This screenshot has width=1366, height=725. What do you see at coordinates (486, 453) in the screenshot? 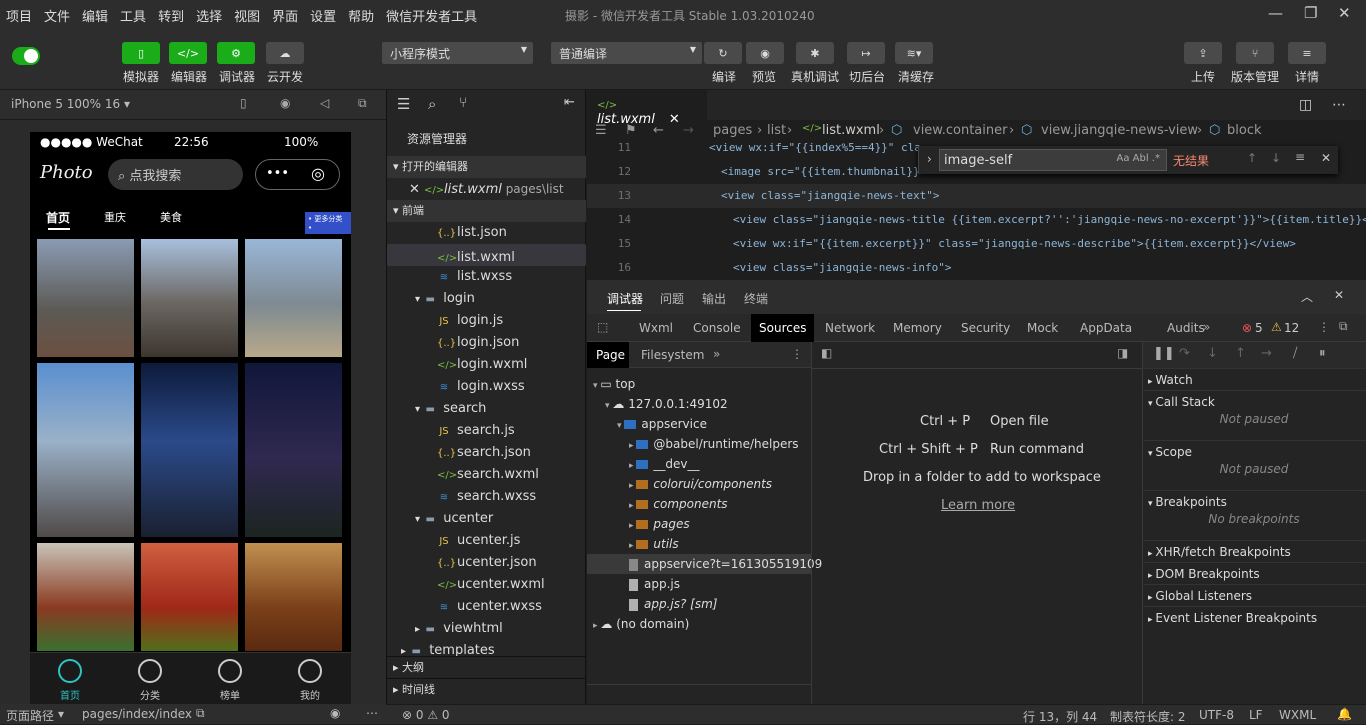
I see `file-item: {..}search.json` at bounding box center [486, 453].